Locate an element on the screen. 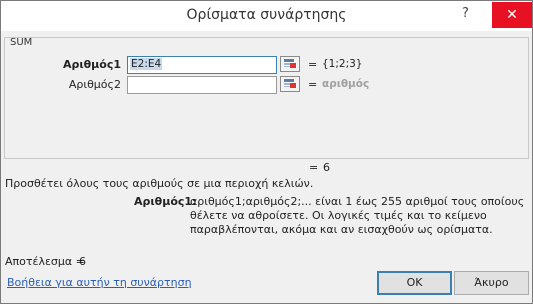 This screenshot has height=304, width=533. arg1-input: E2:E4 is located at coordinates (202, 65).